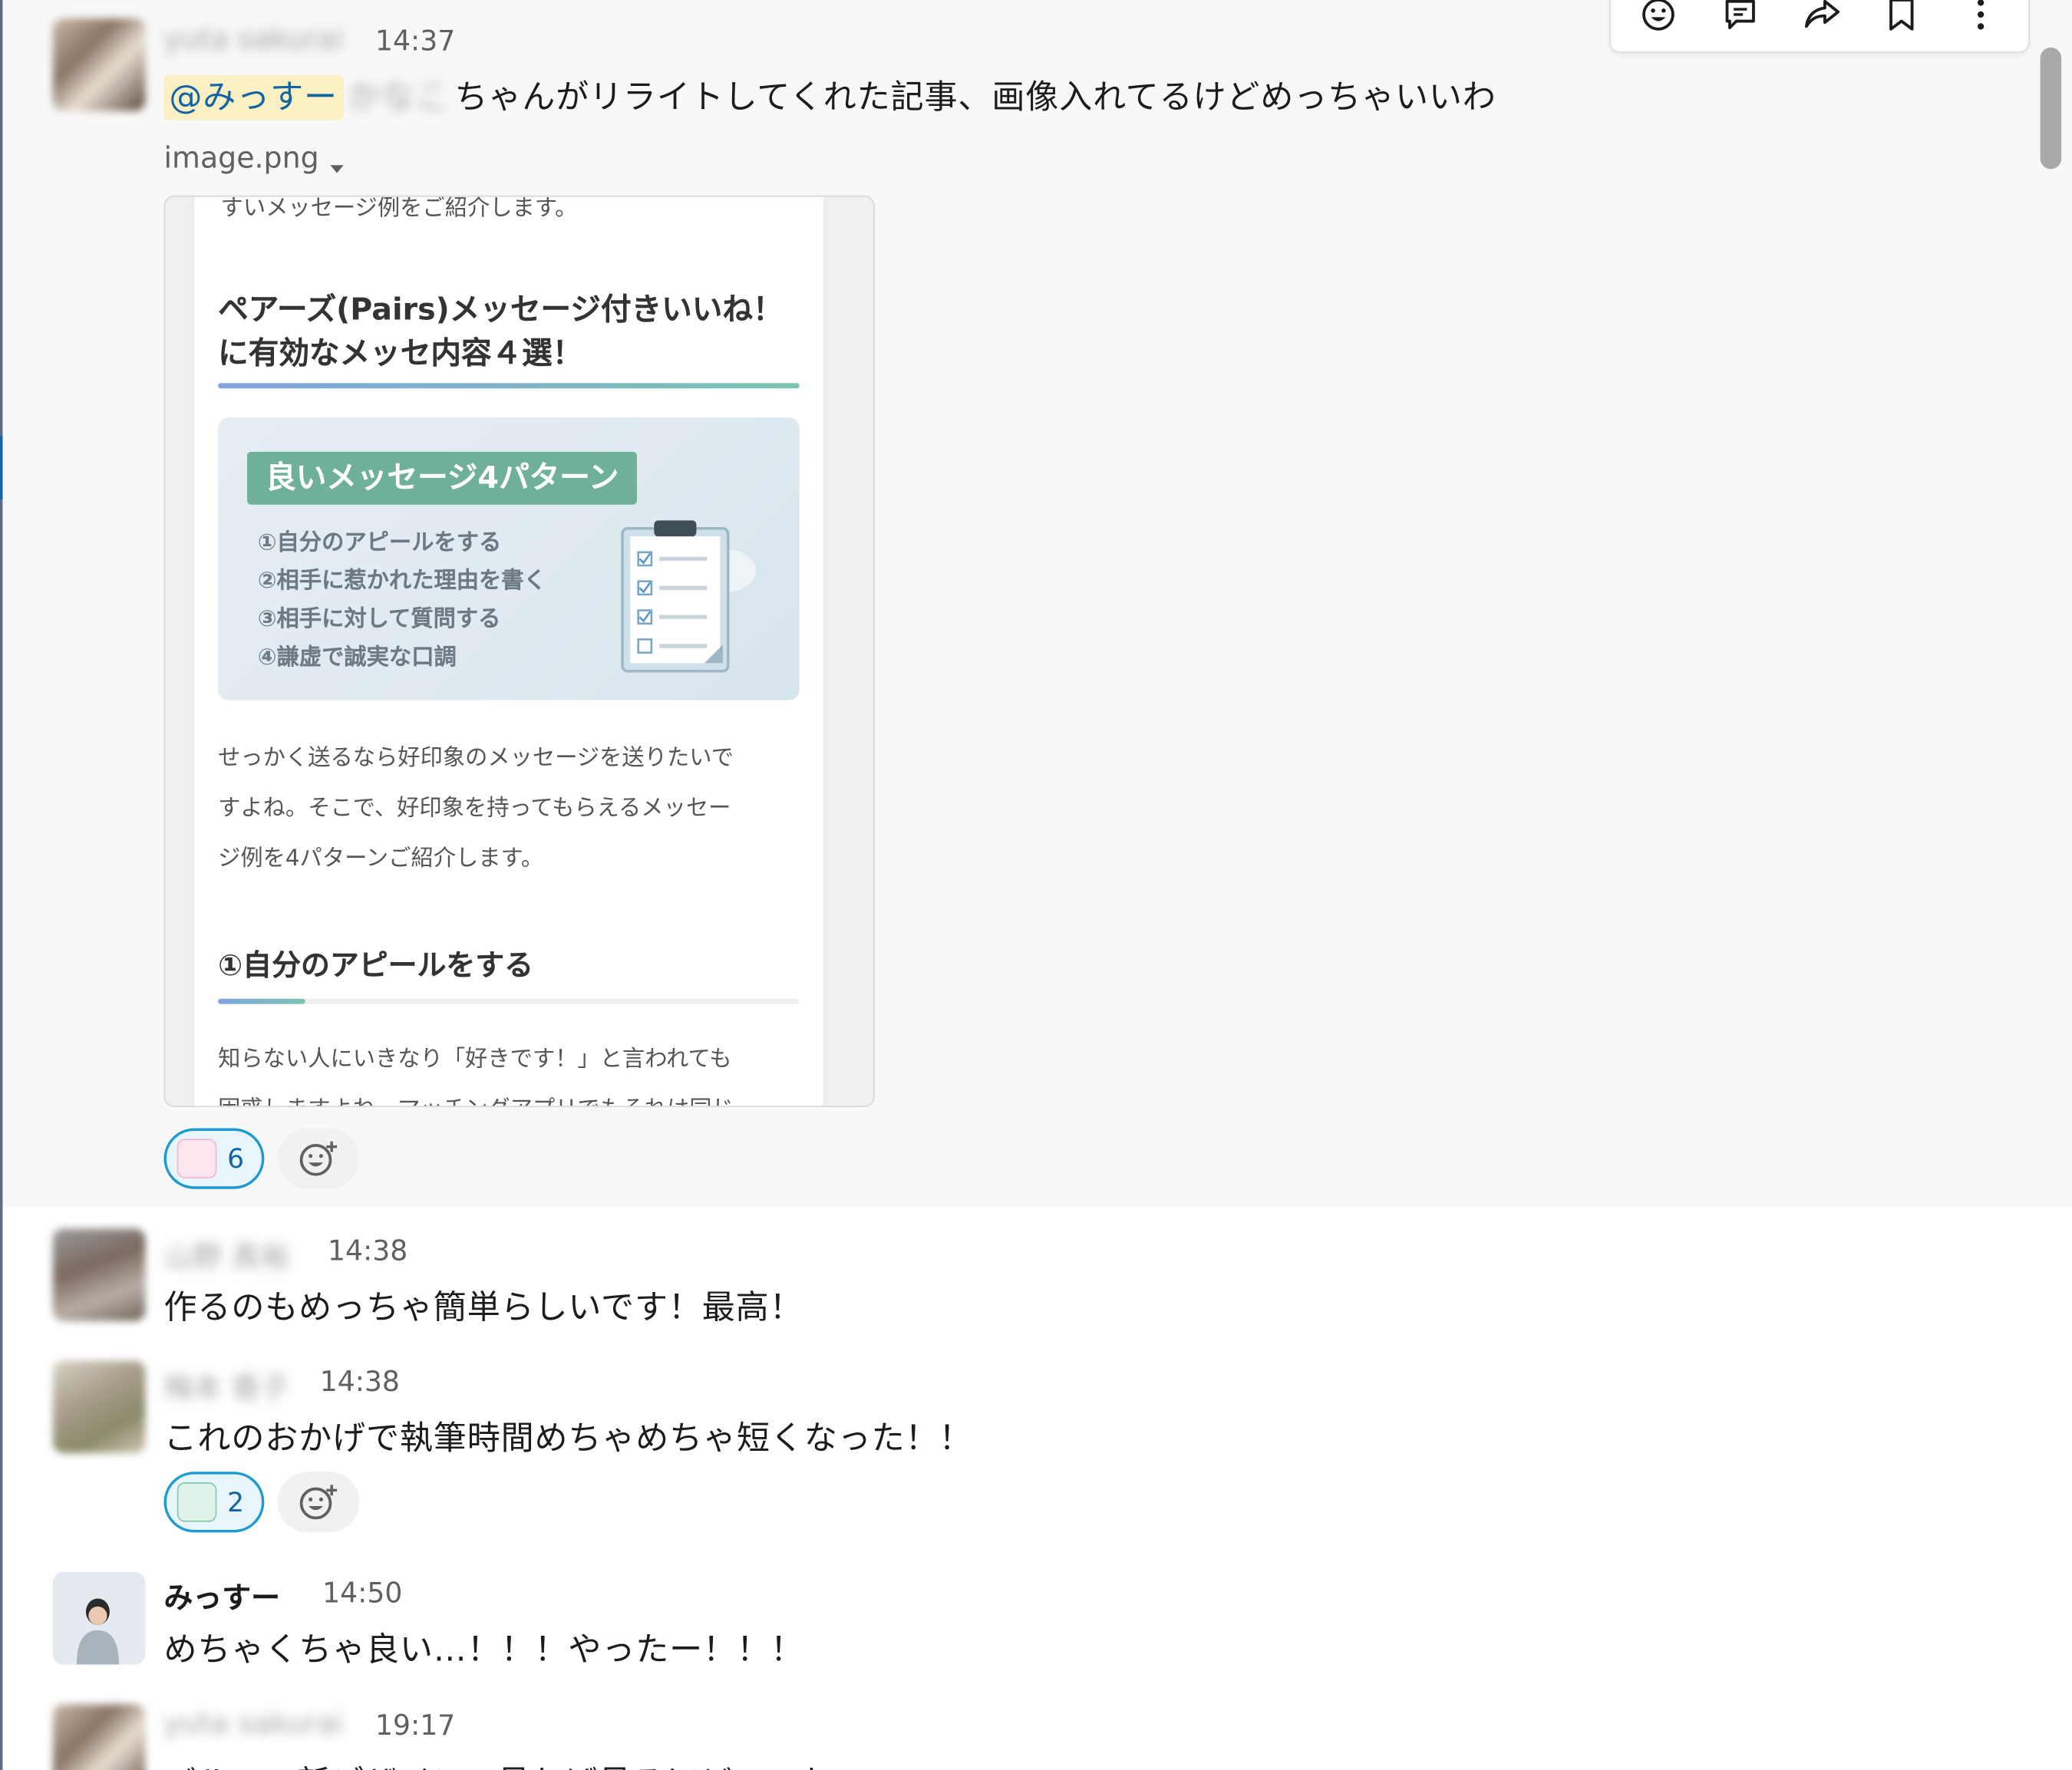  What do you see at coordinates (197, 1502) in the screenshot?
I see `sticker-emoji-teal-icon` at bounding box center [197, 1502].